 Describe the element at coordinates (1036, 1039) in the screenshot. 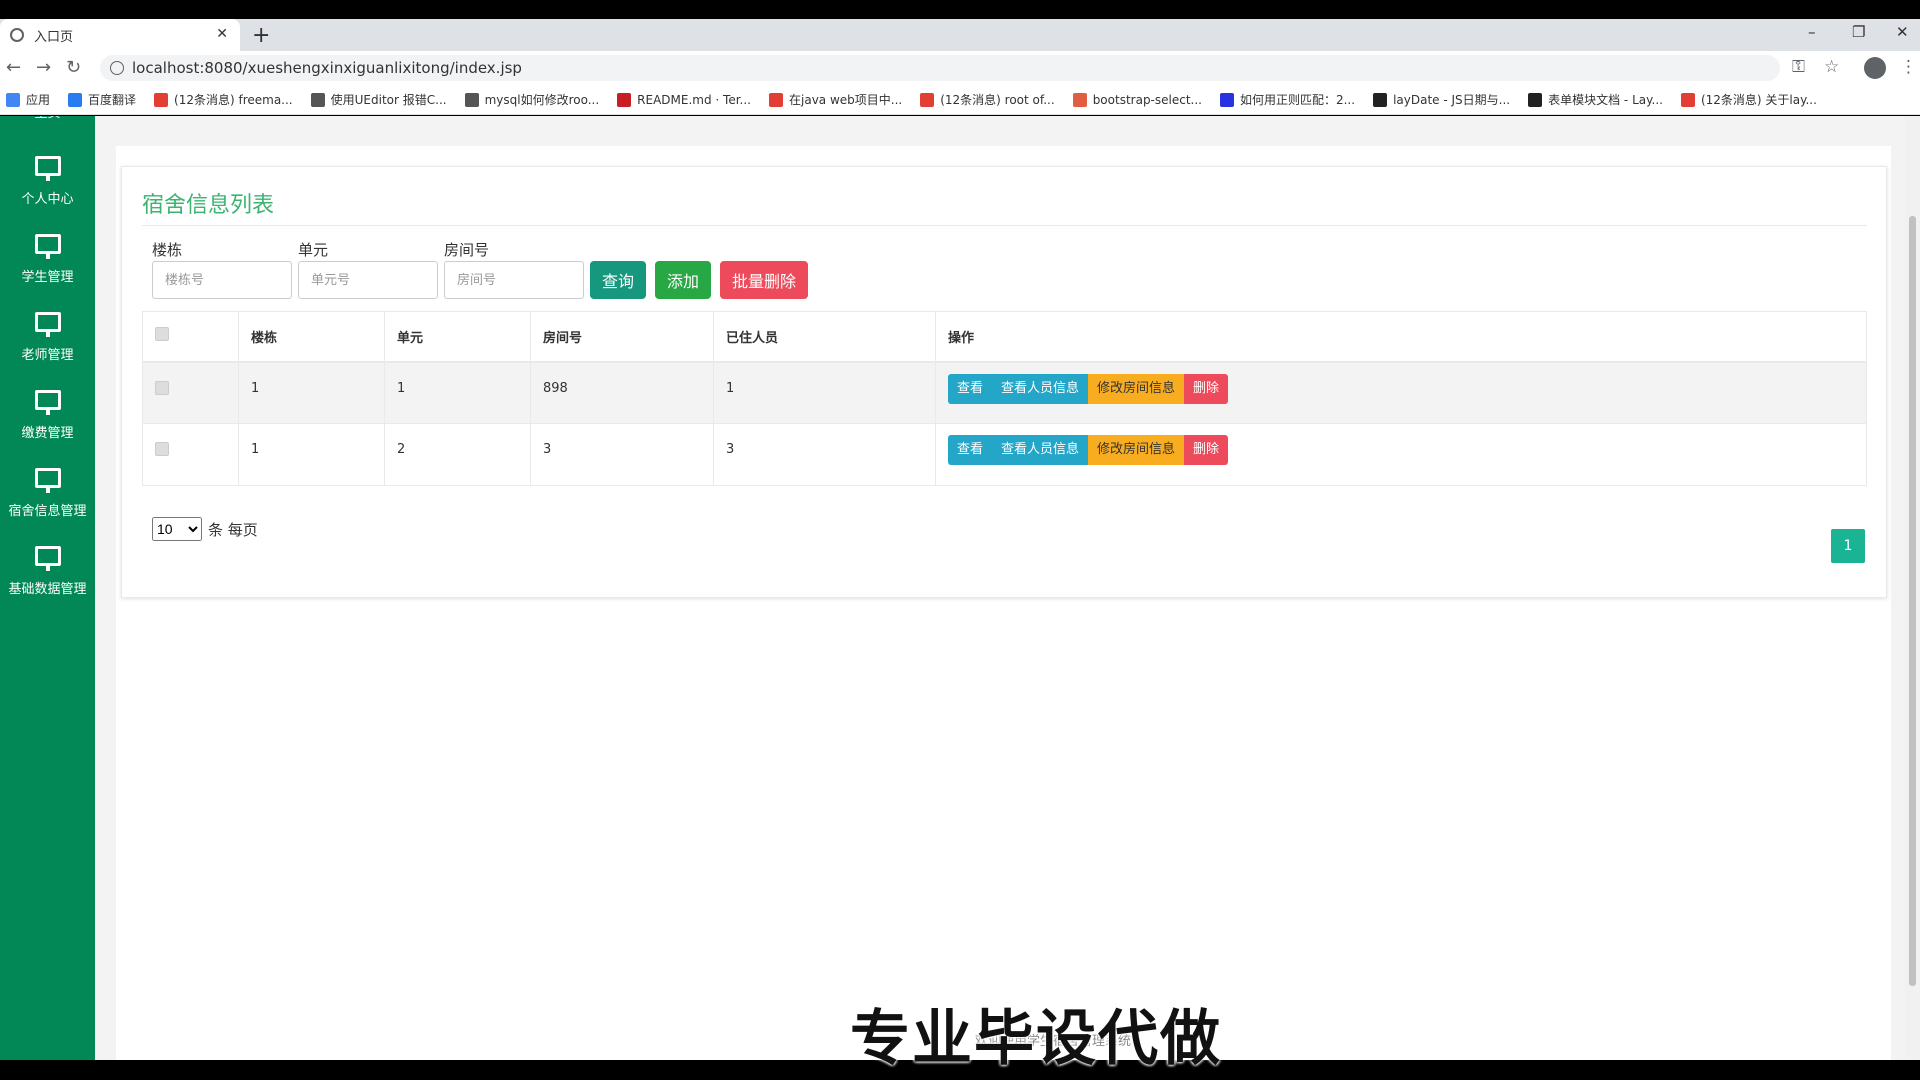

I see `watermark-overlay: 专业毕设代做` at that location.